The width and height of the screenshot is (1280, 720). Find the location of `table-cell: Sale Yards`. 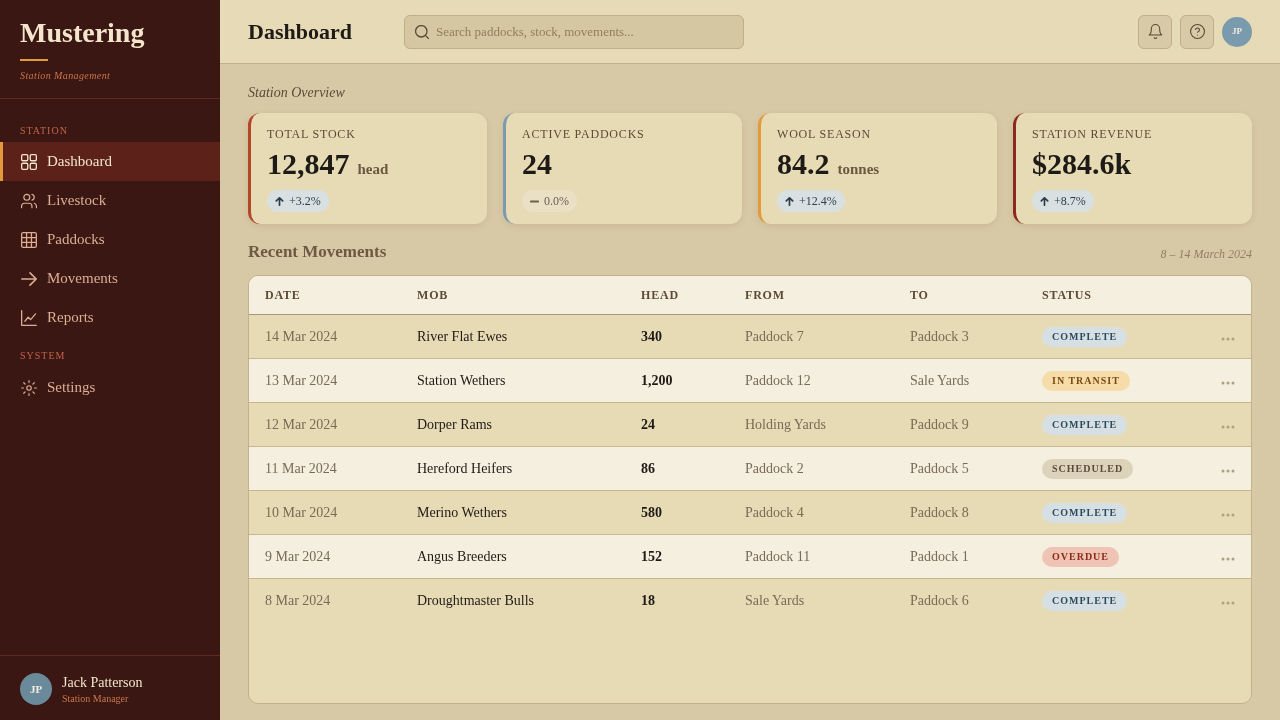

table-cell: Sale Yards is located at coordinates (960, 380).